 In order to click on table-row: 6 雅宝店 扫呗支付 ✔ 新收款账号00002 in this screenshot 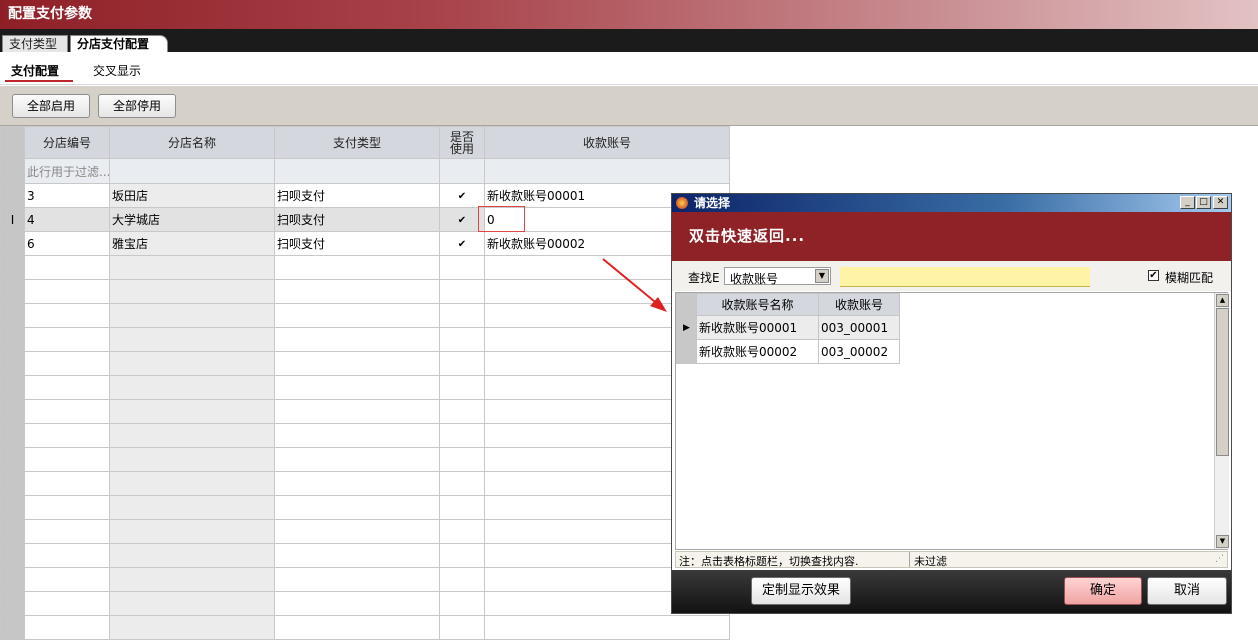, I will do `click(365, 243)`.